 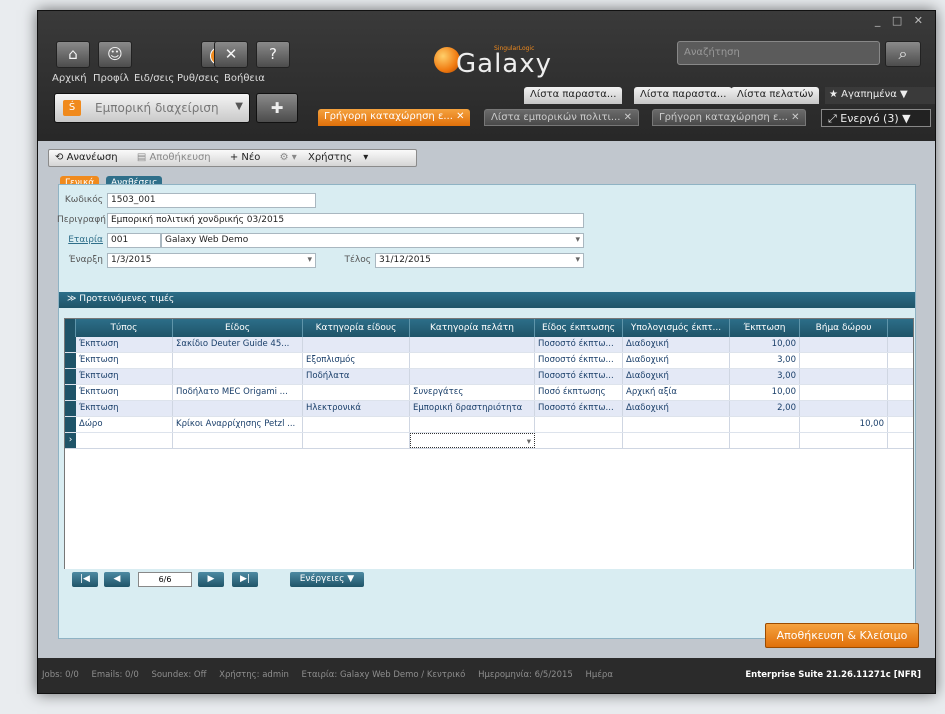 I want to click on nav-label-settings: Ρυθ/σεις, so click(x=198, y=78).